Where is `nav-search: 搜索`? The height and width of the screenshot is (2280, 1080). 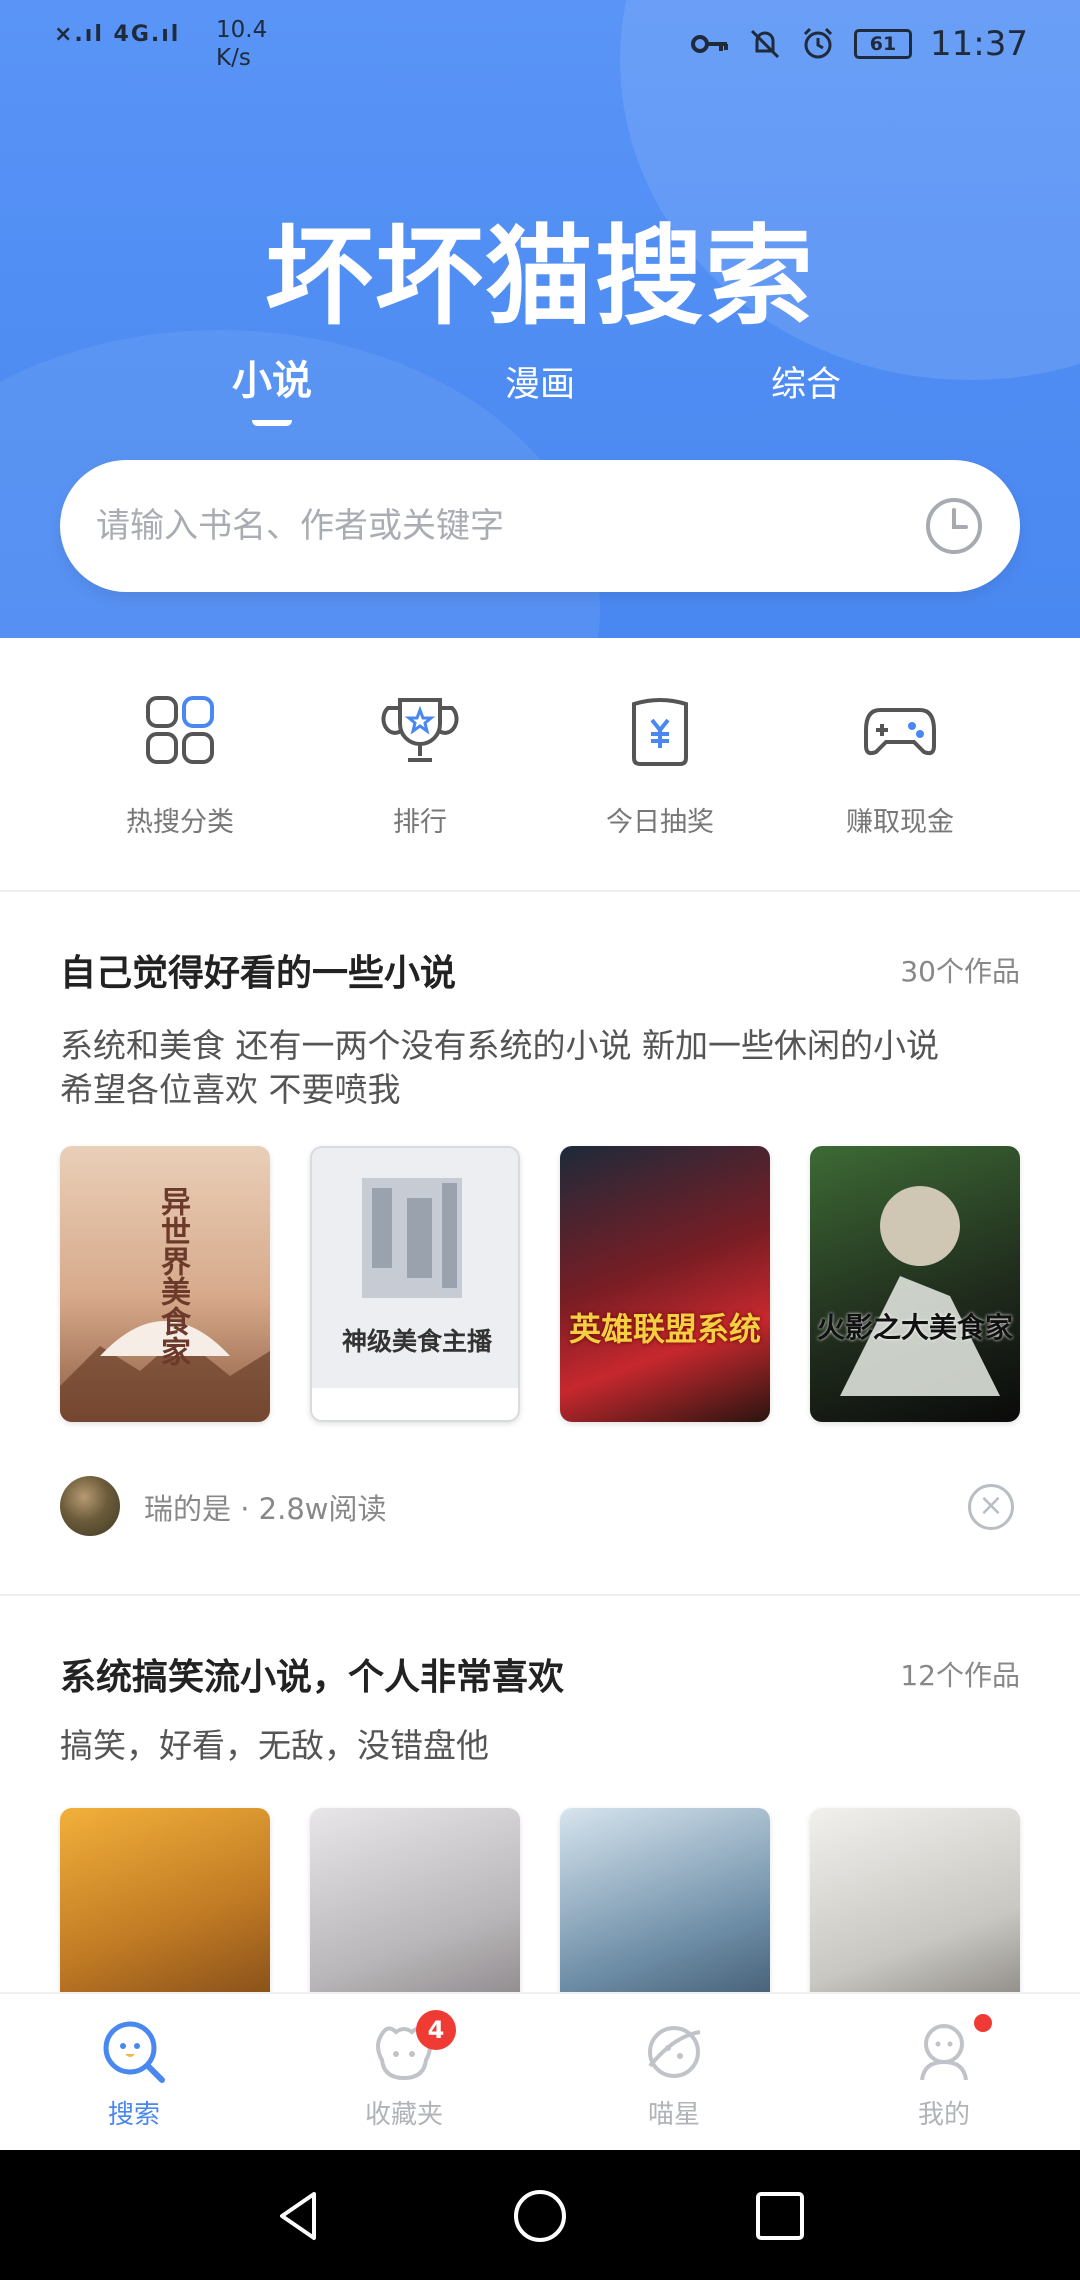
nav-search: 搜索 is located at coordinates (134, 2073).